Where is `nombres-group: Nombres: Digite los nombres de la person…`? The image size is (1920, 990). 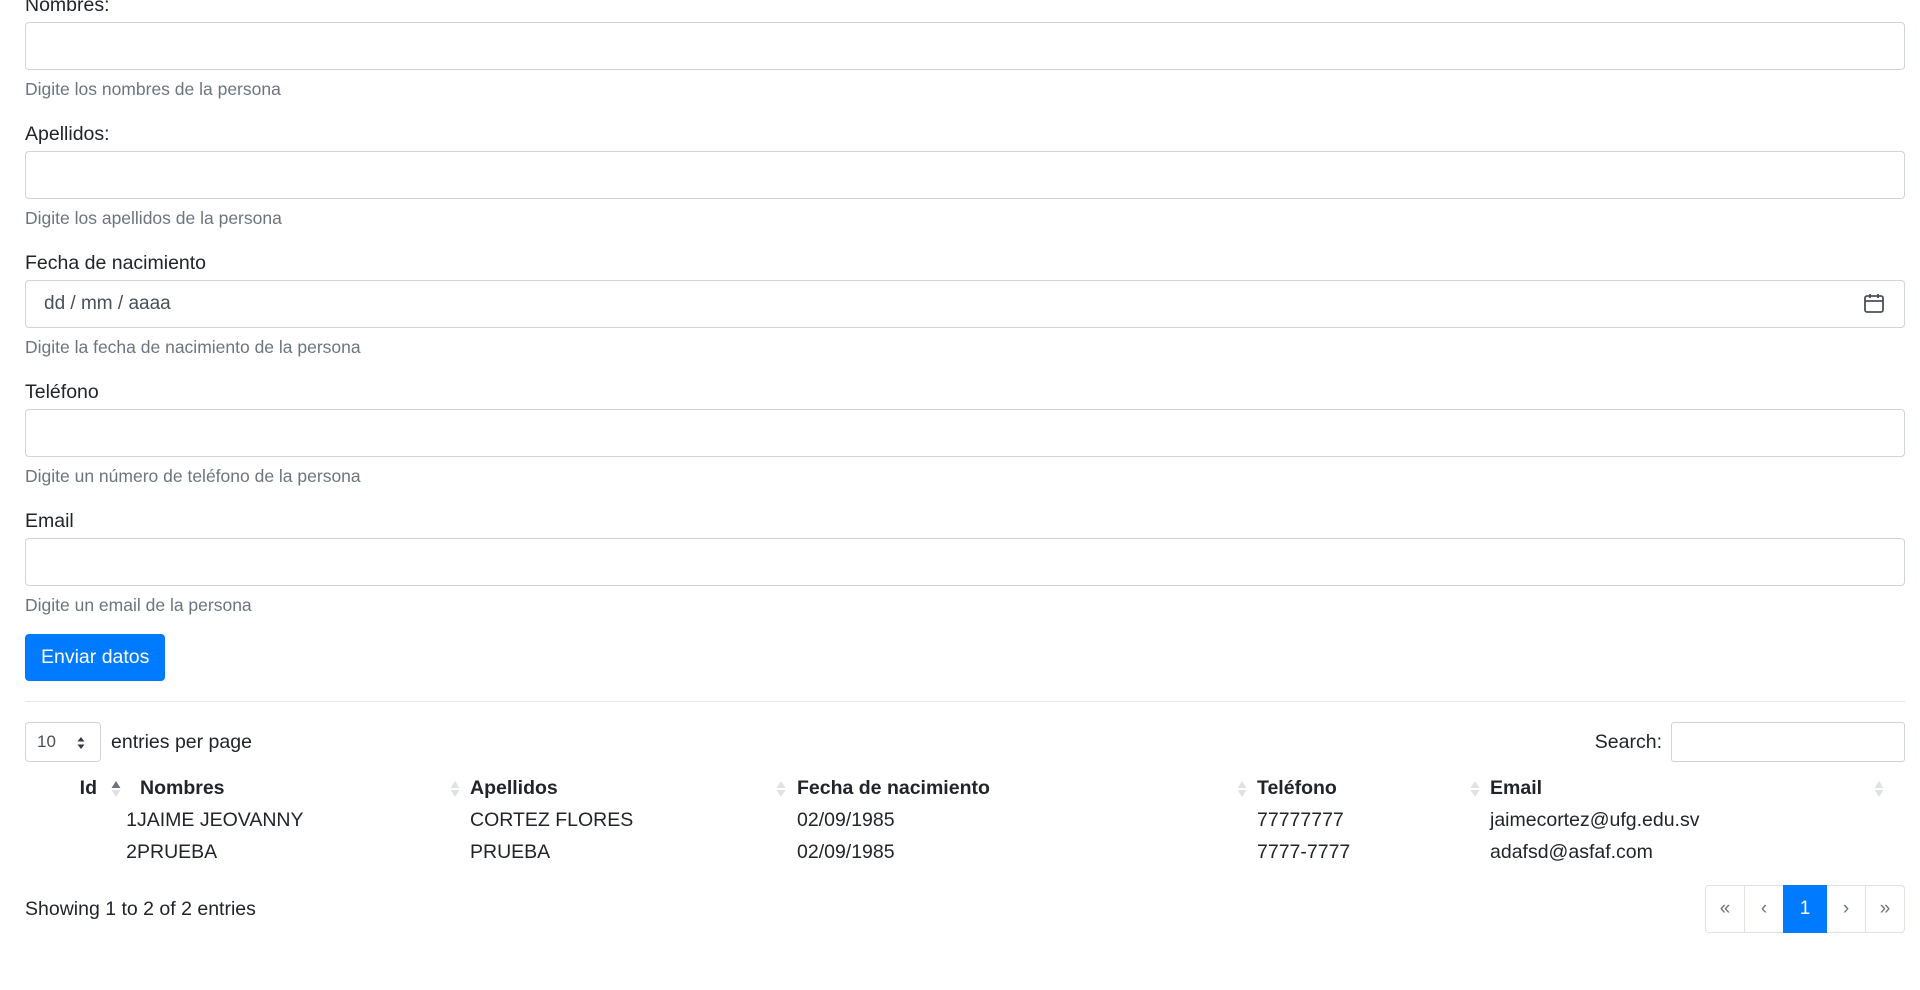
nombres-group: Nombres: Digite los nombres de la person… is located at coordinates (965, 50).